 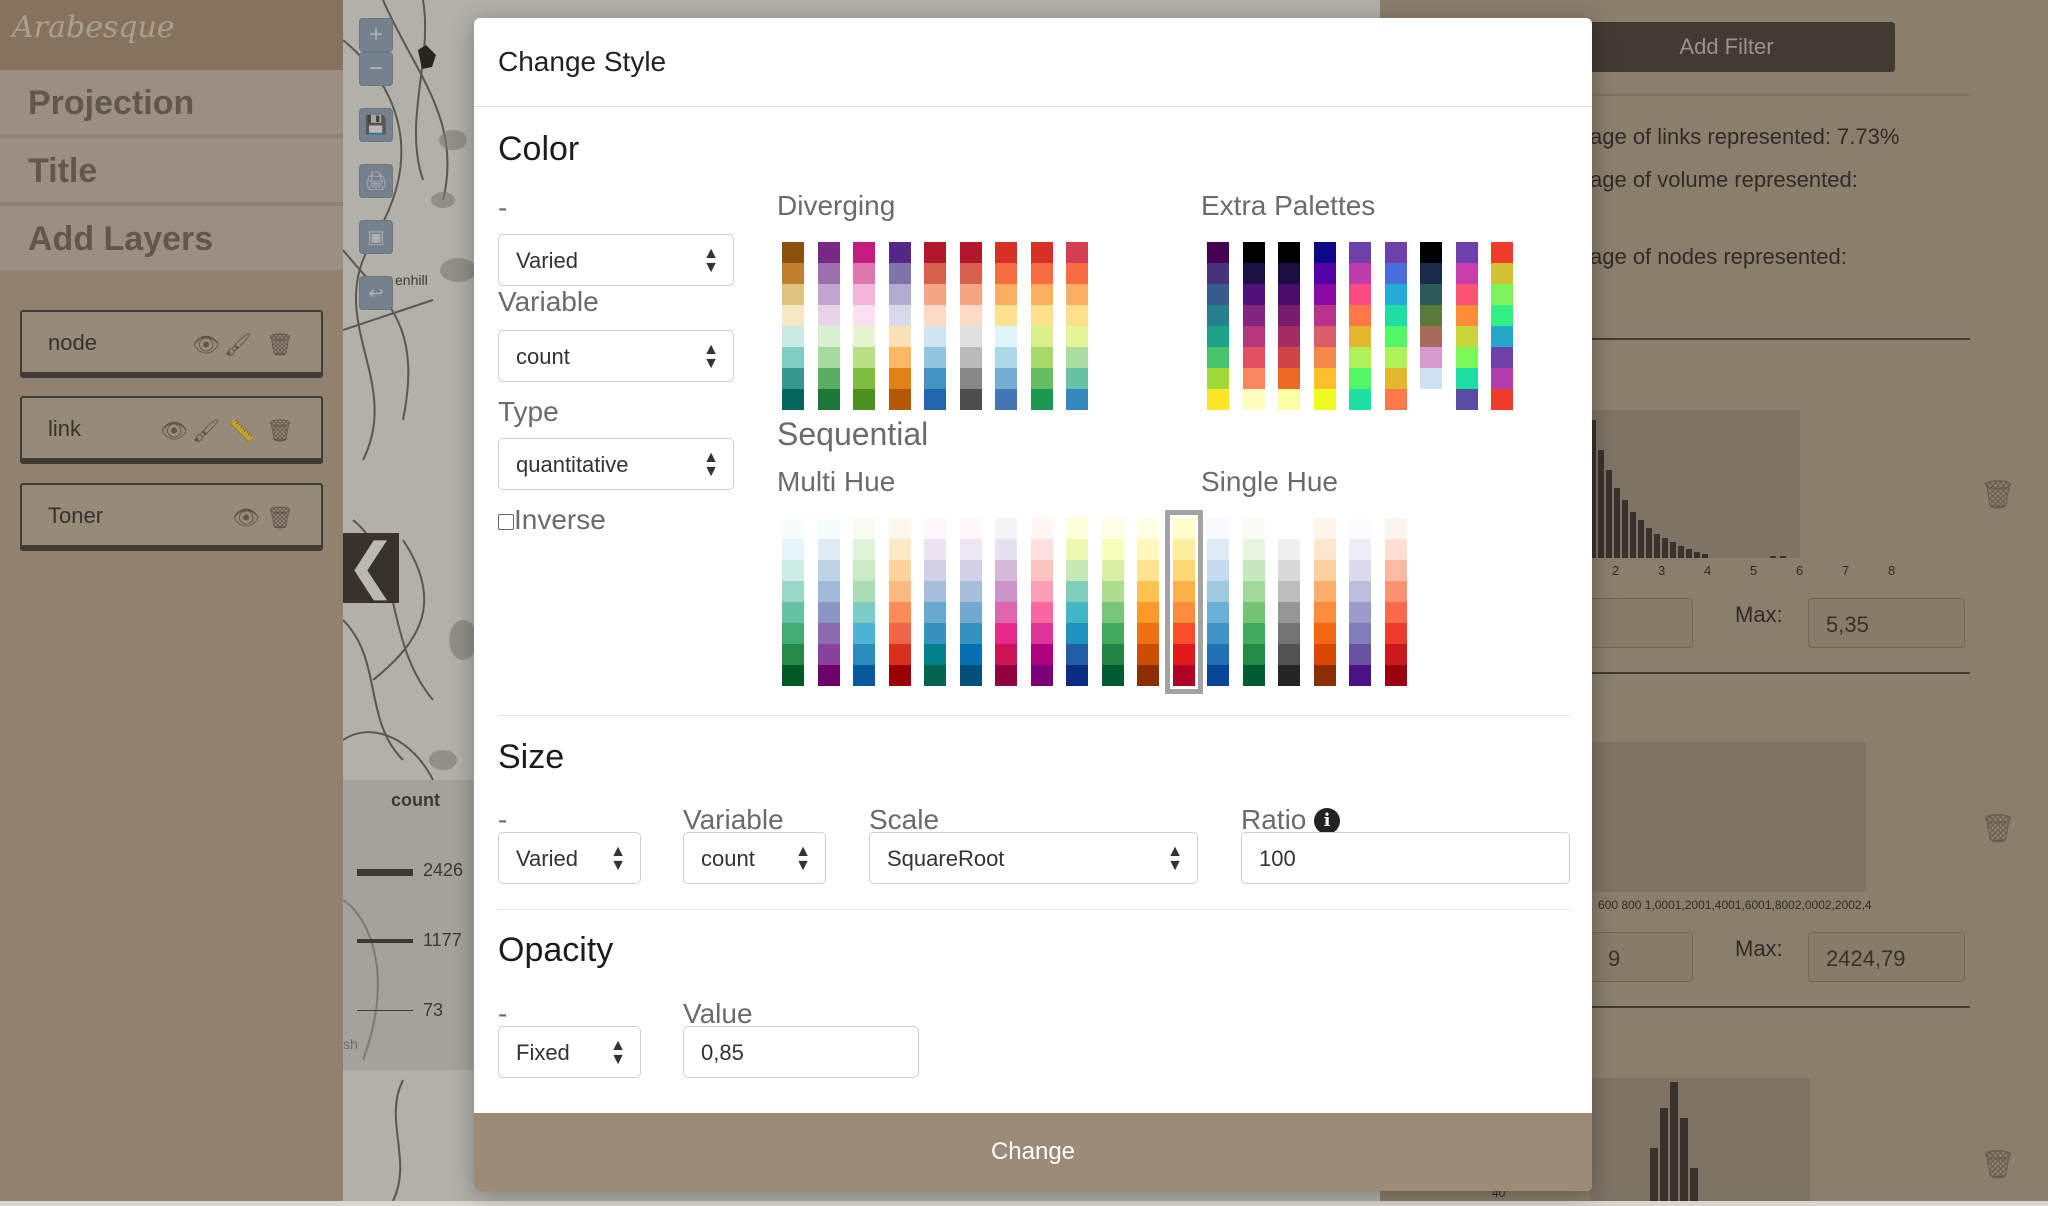 I want to click on size-scale-select: SquareRoot ▲ ▼, so click(x=1033, y=858).